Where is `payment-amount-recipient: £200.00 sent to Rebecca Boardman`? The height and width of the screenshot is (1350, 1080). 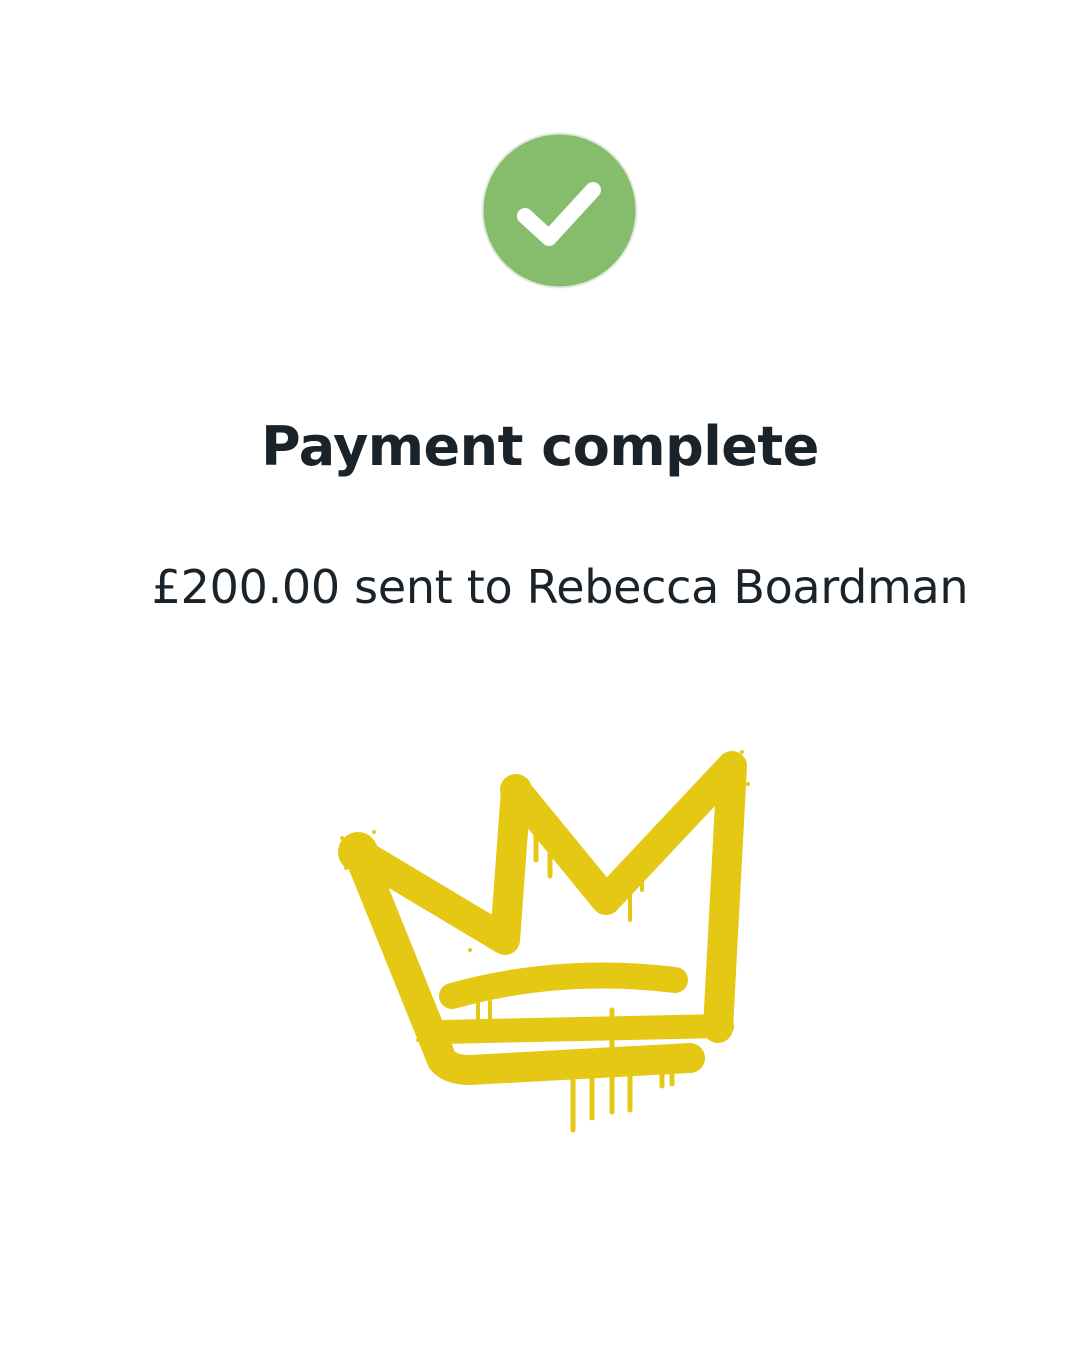
payment-amount-recipient: £200.00 sent to Rebecca Boardman is located at coordinates (560, 587).